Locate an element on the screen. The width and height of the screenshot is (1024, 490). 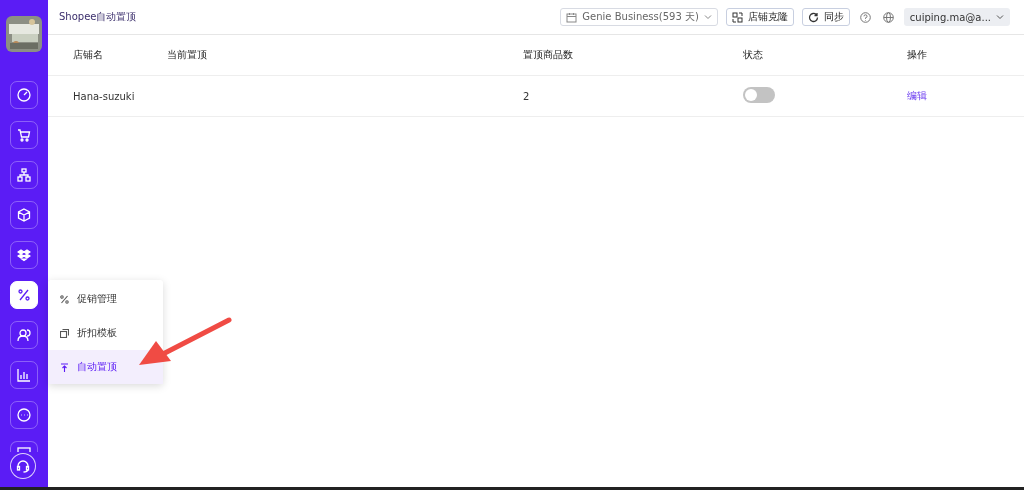
users-icon is located at coordinates (24, 335).